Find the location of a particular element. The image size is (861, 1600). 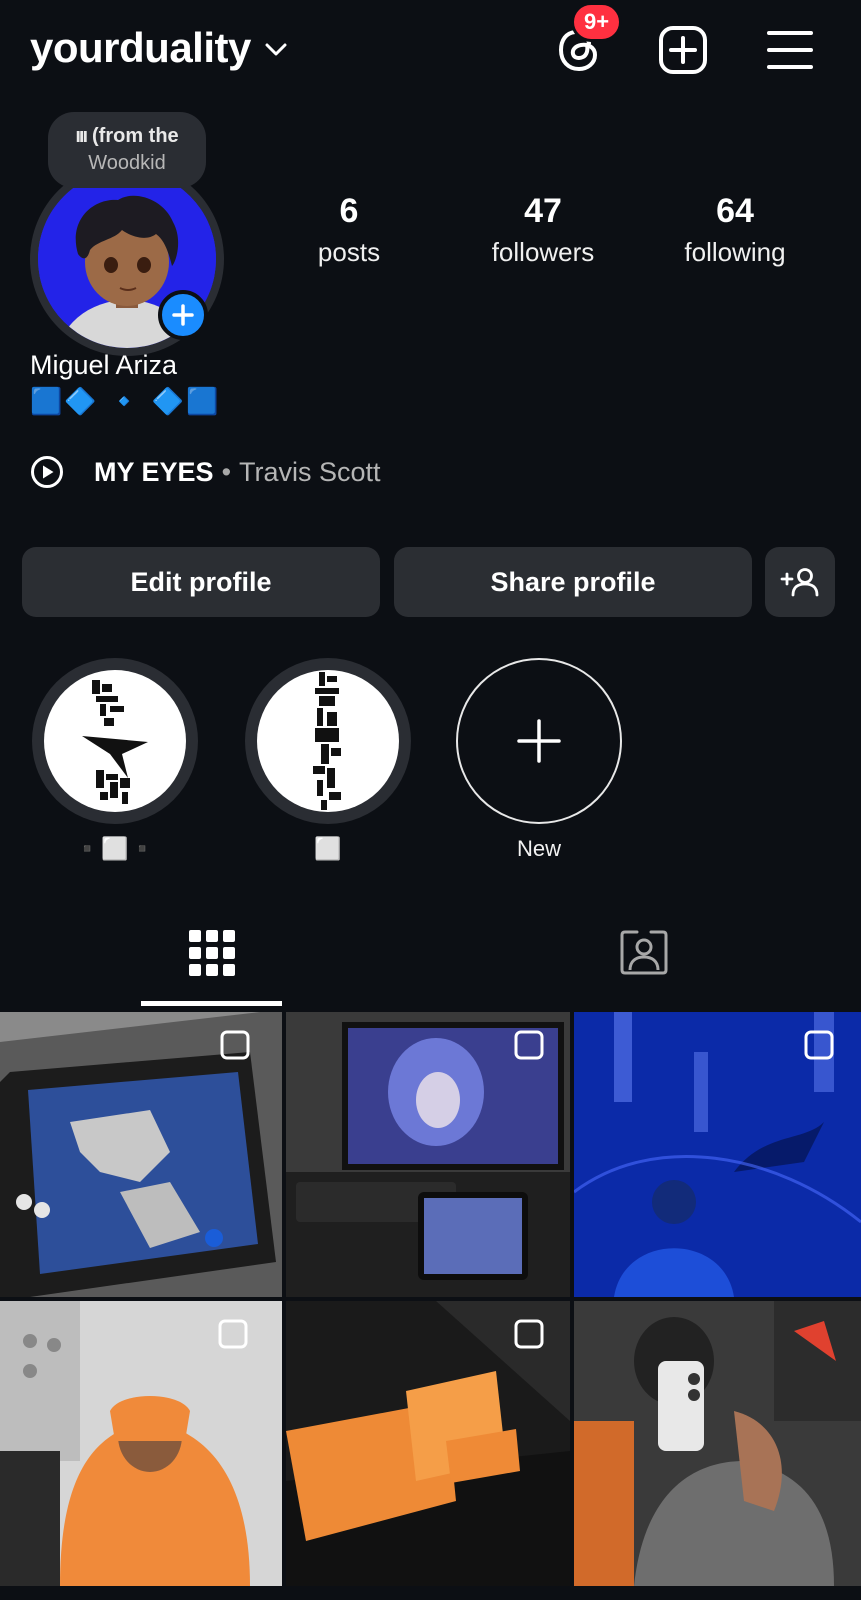

stat-label: followers is located at coordinates (543, 252).